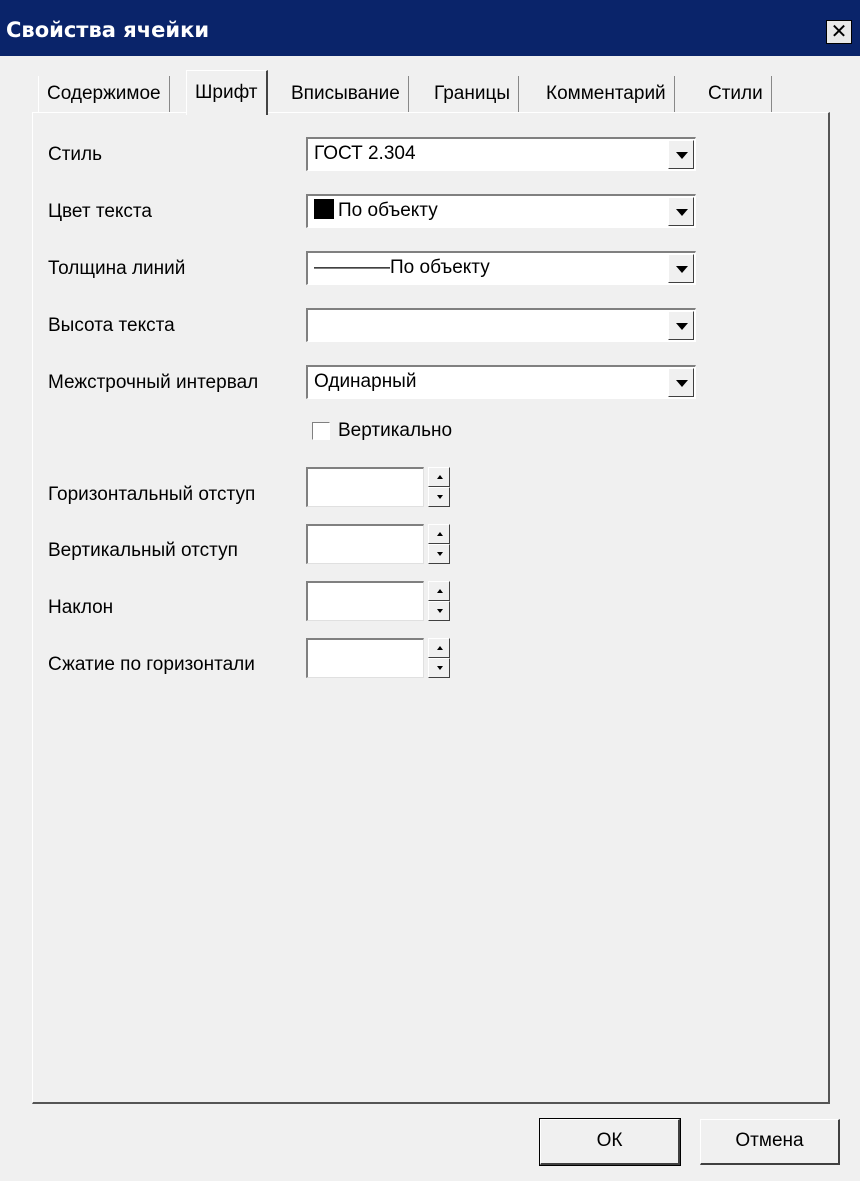  Describe the element at coordinates (81, 607) in the screenshot. I see `slant-label: Наклон` at that location.